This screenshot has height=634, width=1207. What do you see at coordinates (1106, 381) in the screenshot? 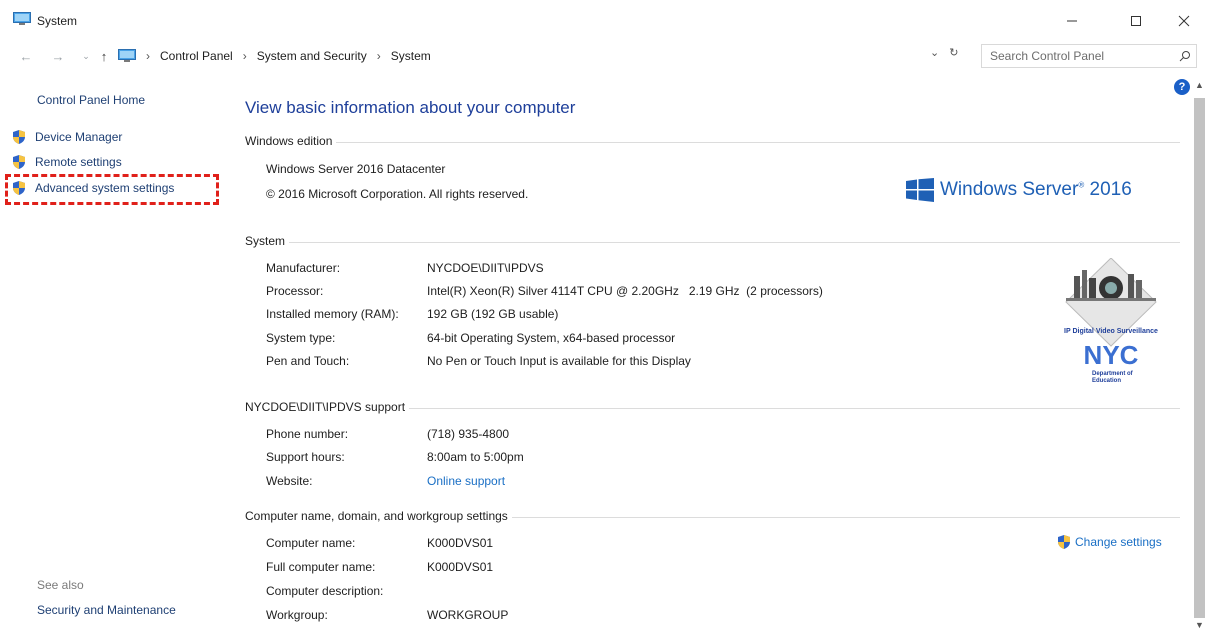
I see `oem-dept-line2: Education` at bounding box center [1106, 381].